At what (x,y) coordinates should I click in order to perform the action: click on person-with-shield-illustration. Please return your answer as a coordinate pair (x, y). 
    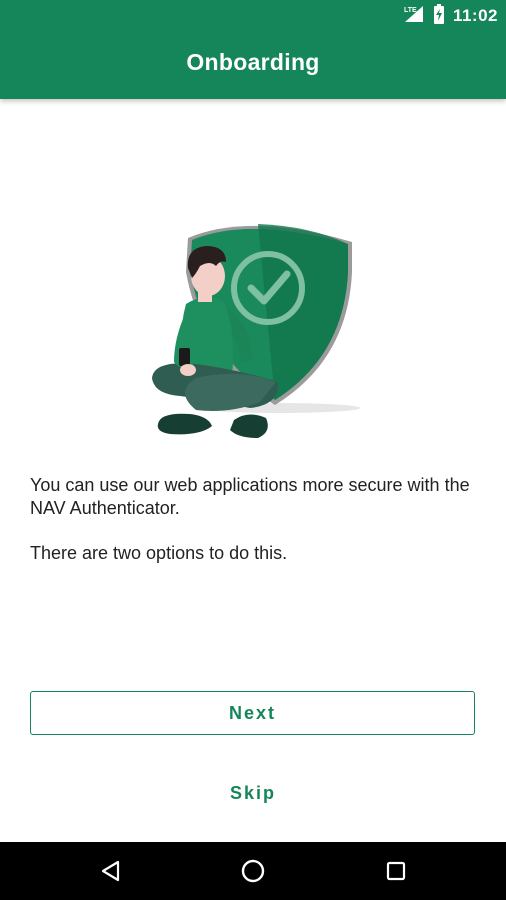
    Looking at the image, I should click on (250, 325).